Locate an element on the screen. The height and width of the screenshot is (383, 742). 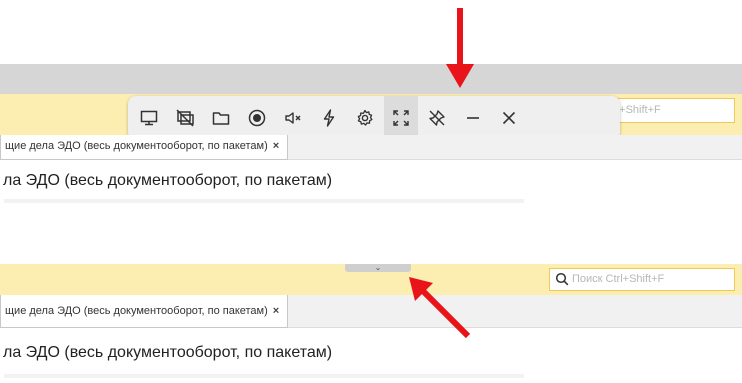
unpin-icon is located at coordinates (437, 118).